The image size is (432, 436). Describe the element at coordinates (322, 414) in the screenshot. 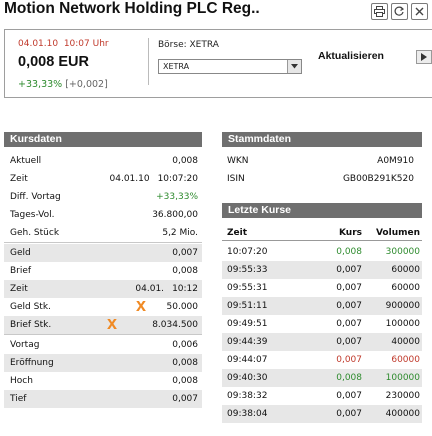

I see `table-row: 09:38:04 0,007 400000` at that location.